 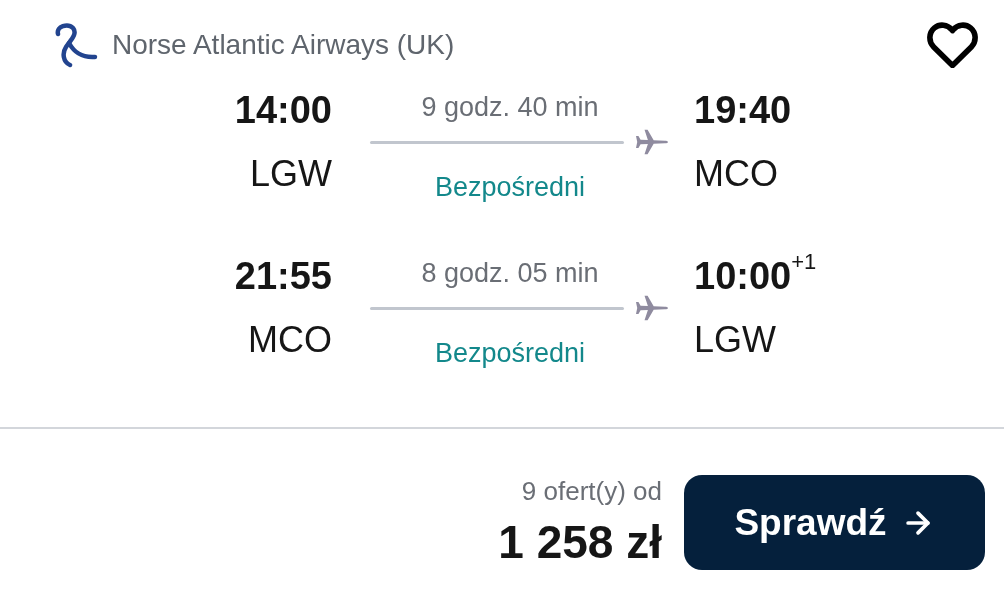 I want to click on arrival-time: 19:40, so click(x=743, y=110).